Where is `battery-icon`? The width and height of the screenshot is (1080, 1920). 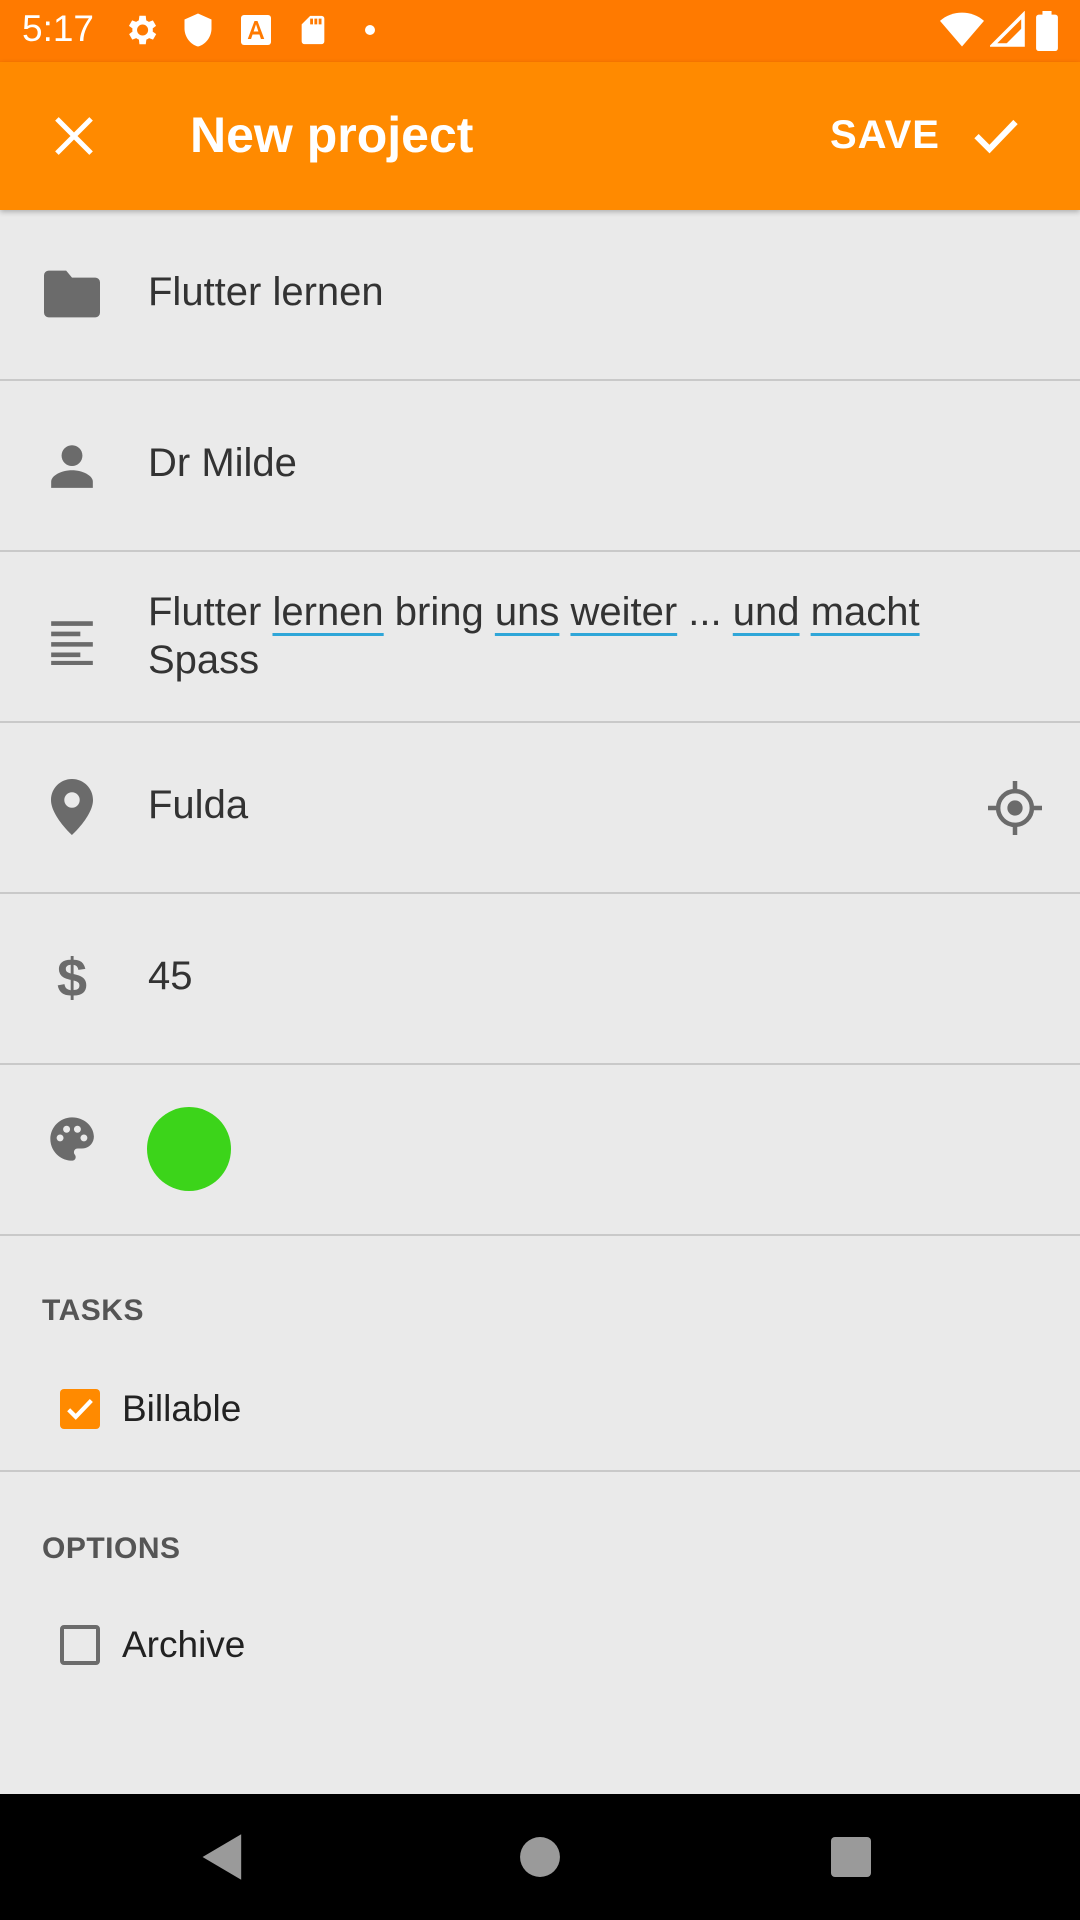
battery-icon is located at coordinates (1047, 31).